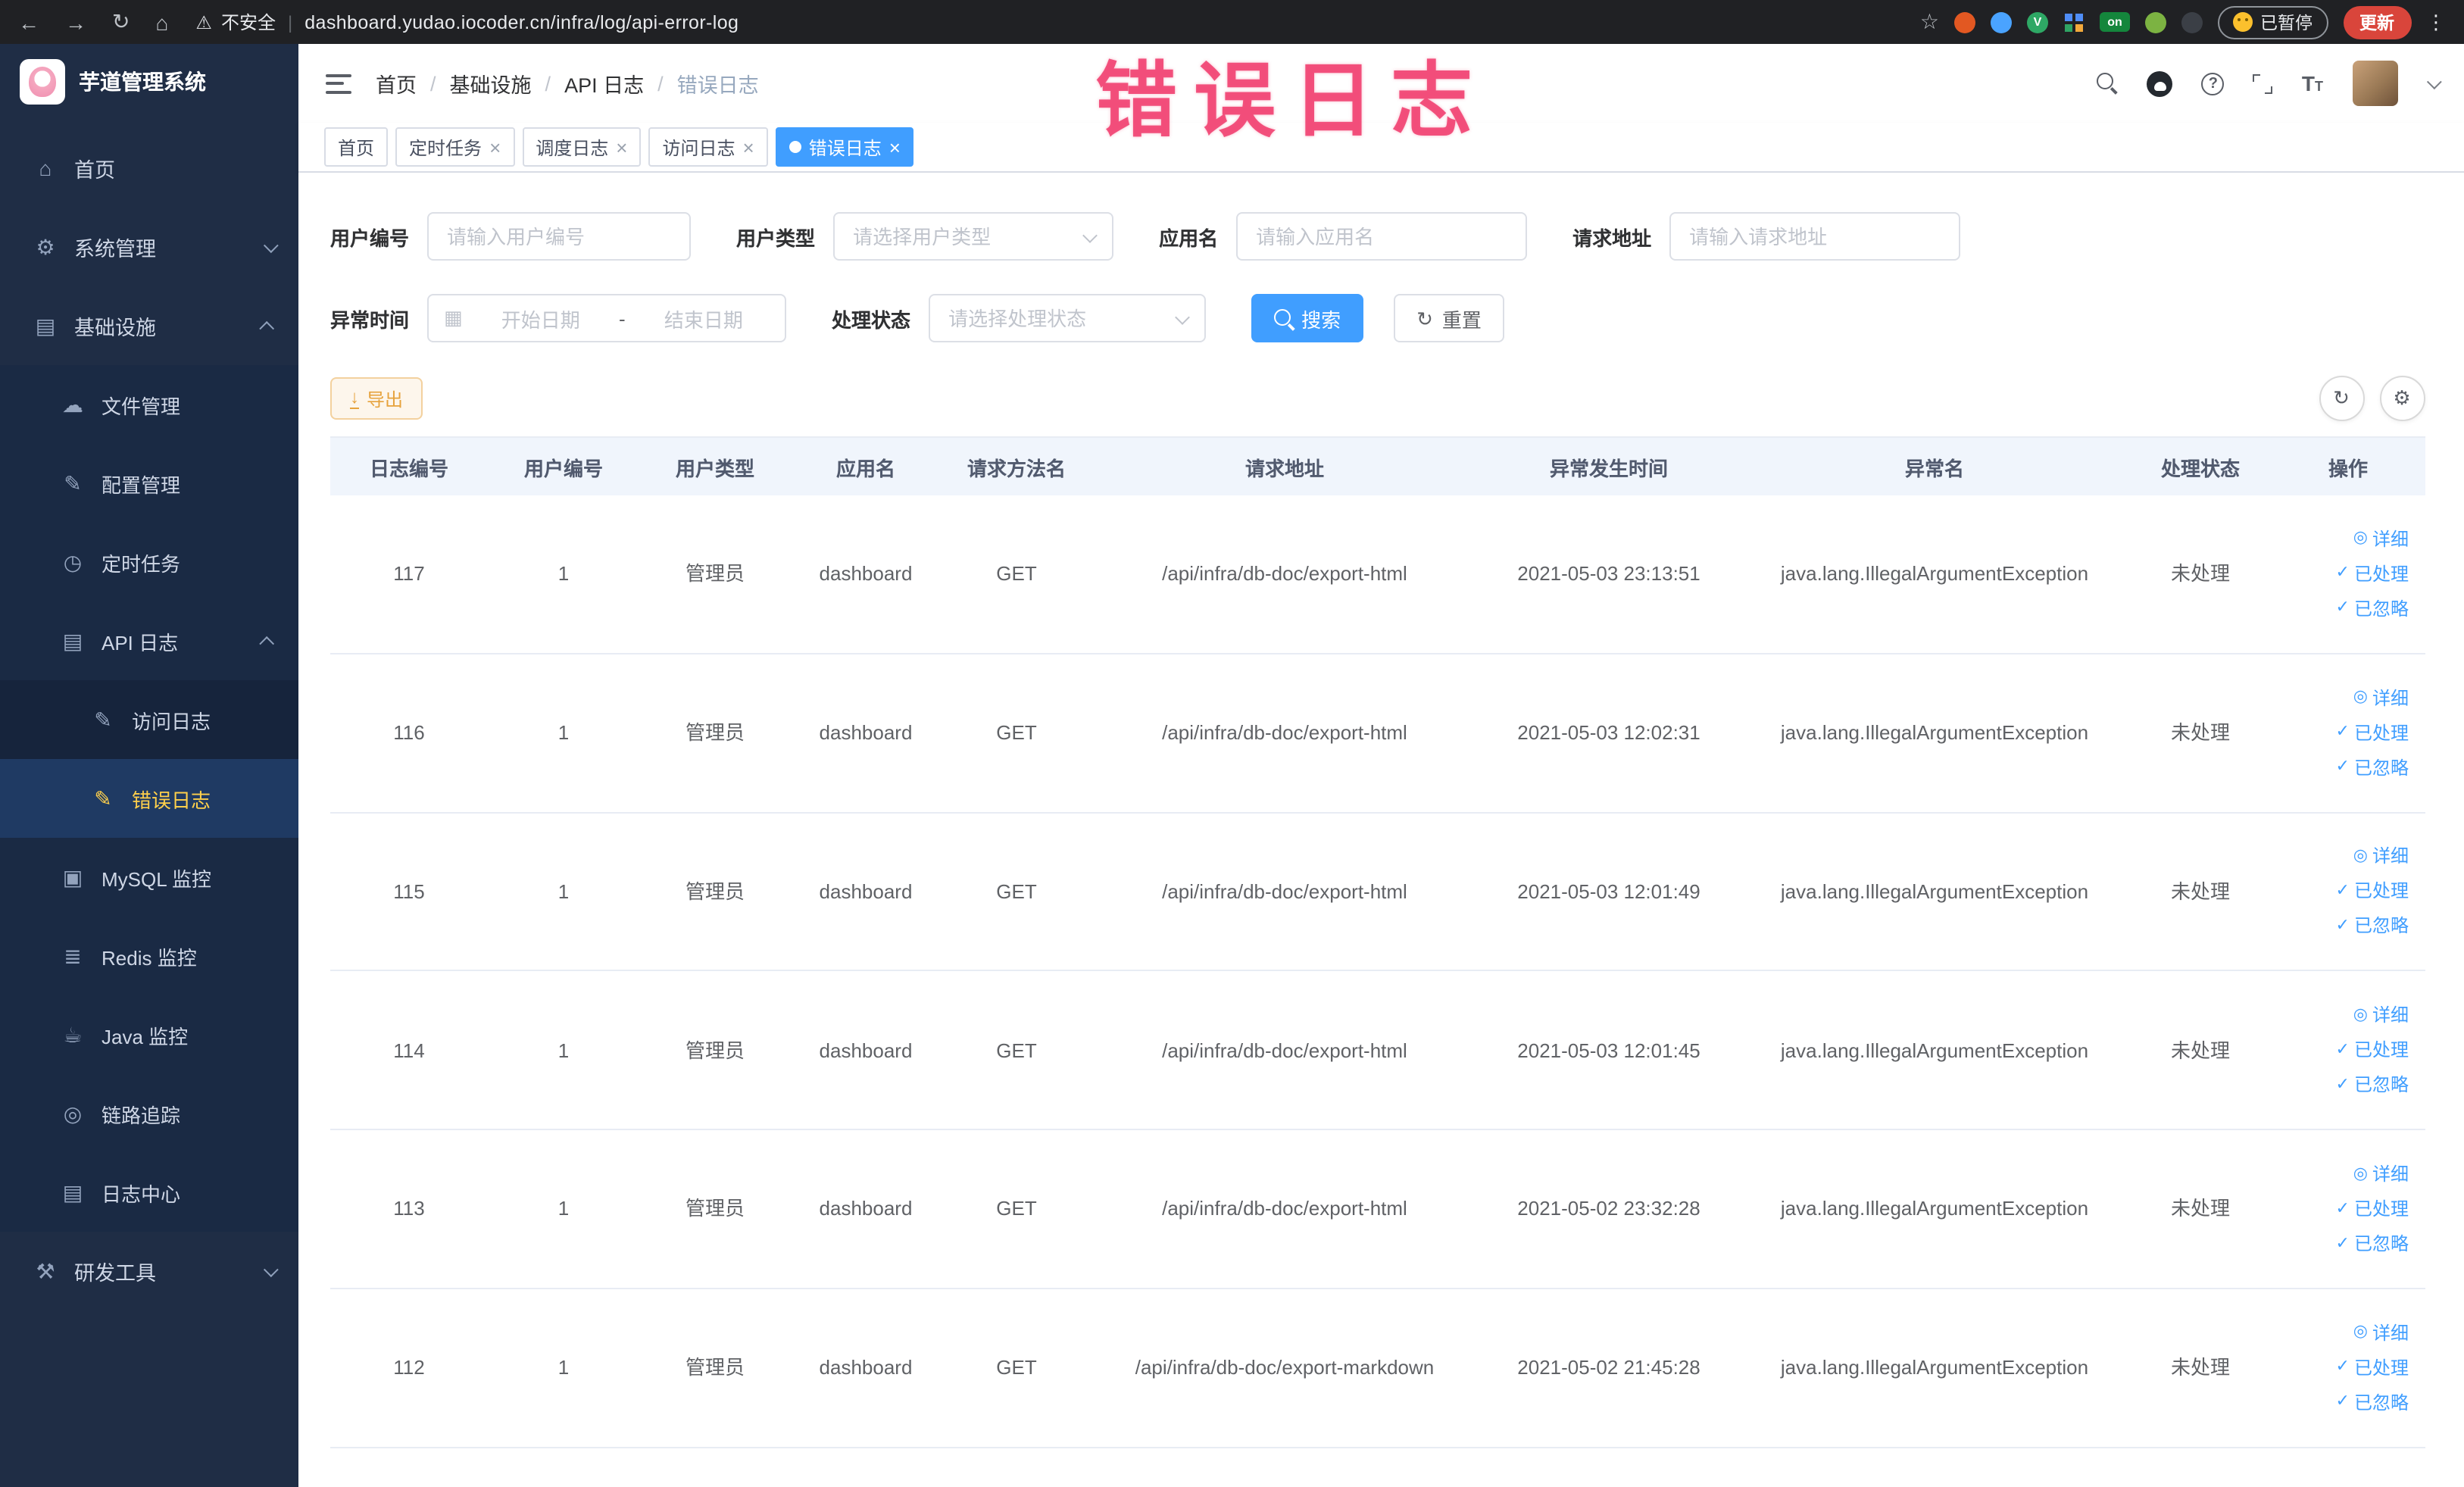 This screenshot has height=1487, width=2464. I want to click on vue-devtools-icon: V, so click(2037, 22).